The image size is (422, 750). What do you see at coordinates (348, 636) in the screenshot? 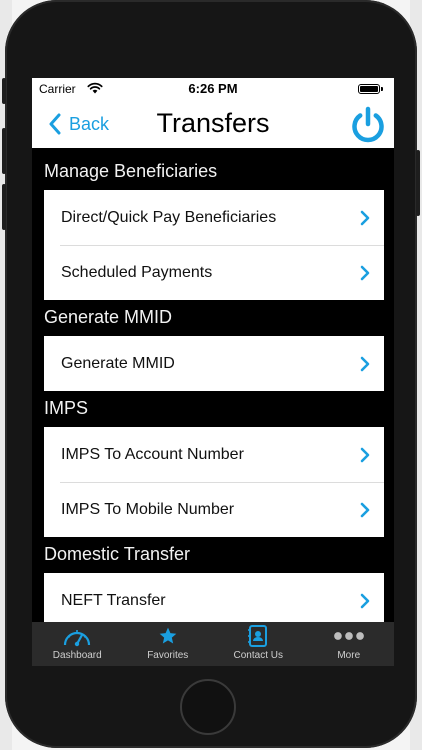
I see `more-dots-icon` at bounding box center [348, 636].